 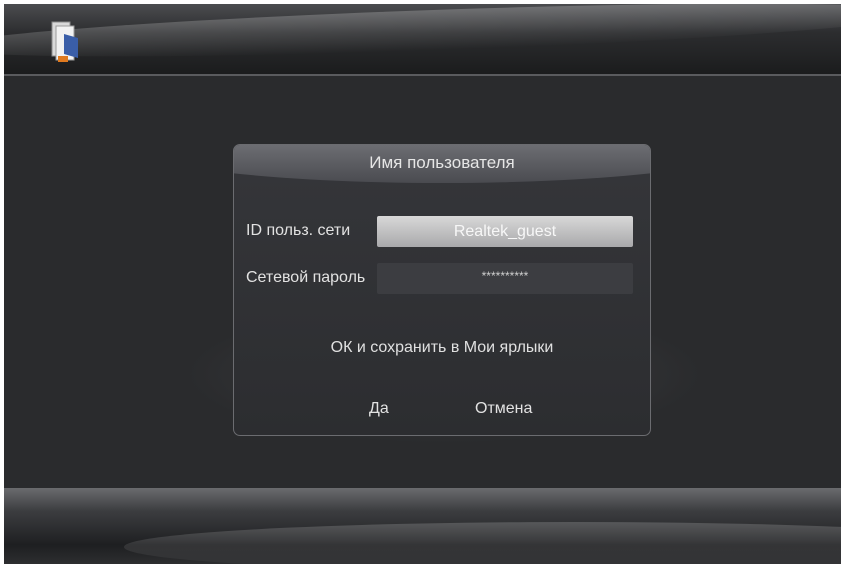 What do you see at coordinates (505, 231) in the screenshot?
I see `network-id-field: Realtek_guest` at bounding box center [505, 231].